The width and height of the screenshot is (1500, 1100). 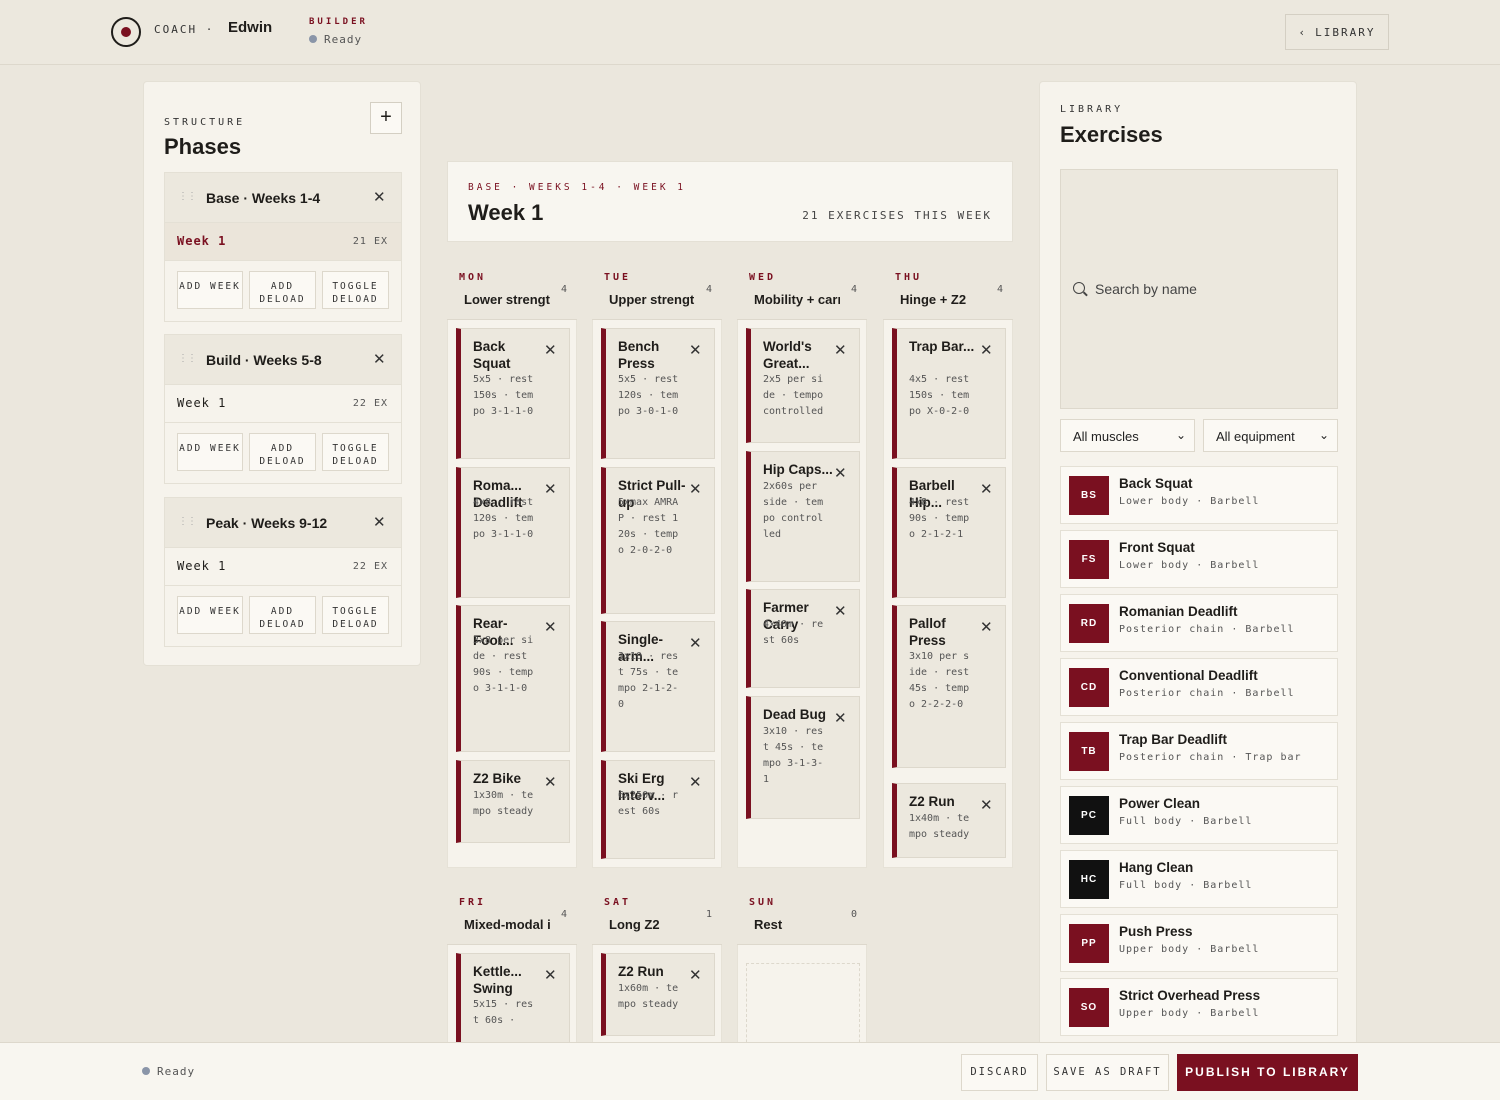 What do you see at coordinates (335, 39) in the screenshot?
I see `builder-status: Ready` at bounding box center [335, 39].